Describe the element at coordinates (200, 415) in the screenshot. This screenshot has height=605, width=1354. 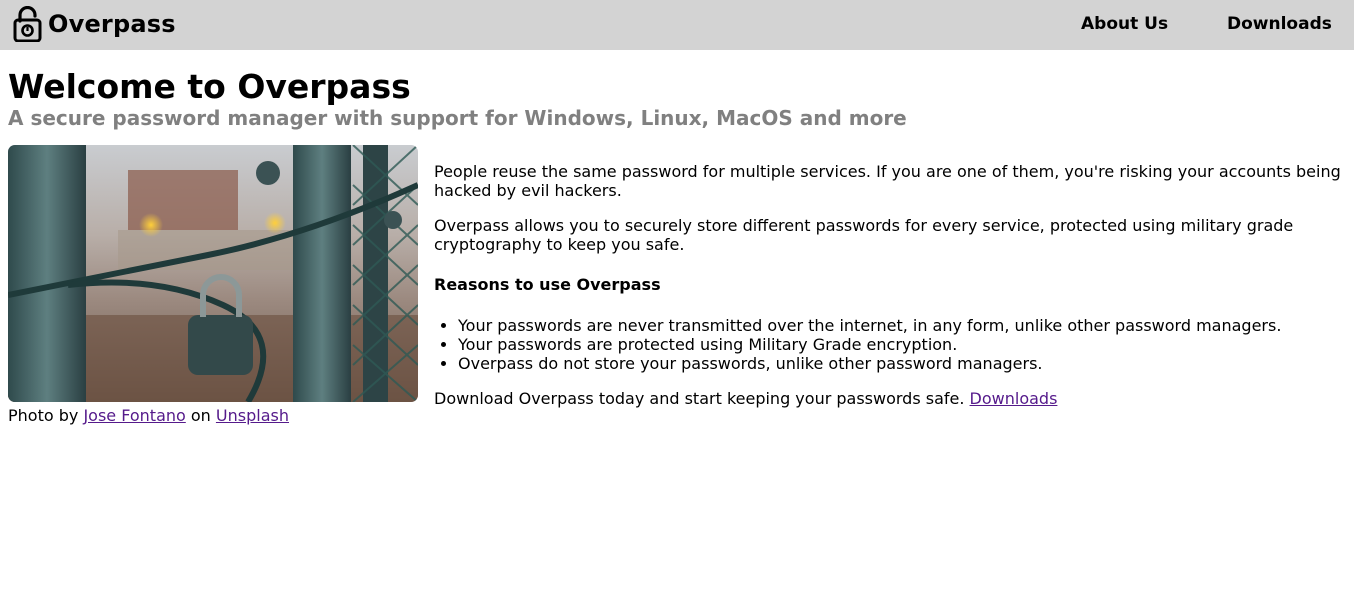
I see `caption-mid: on` at that location.